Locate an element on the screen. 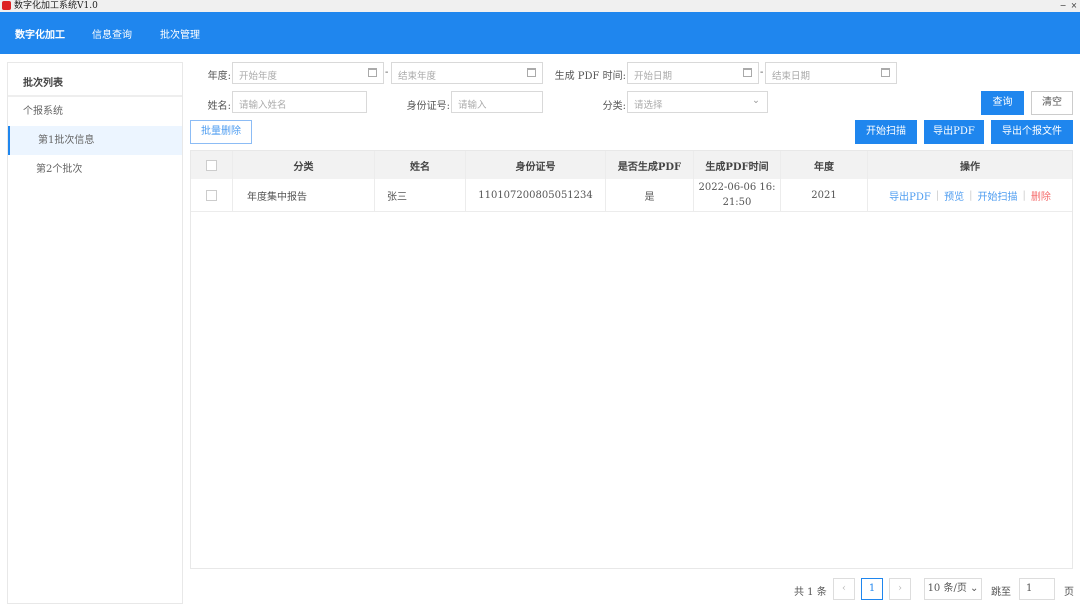 Image resolution: width=1080 pixels, height=608 pixels. batch-delete-button: 批量删除 is located at coordinates (221, 132).